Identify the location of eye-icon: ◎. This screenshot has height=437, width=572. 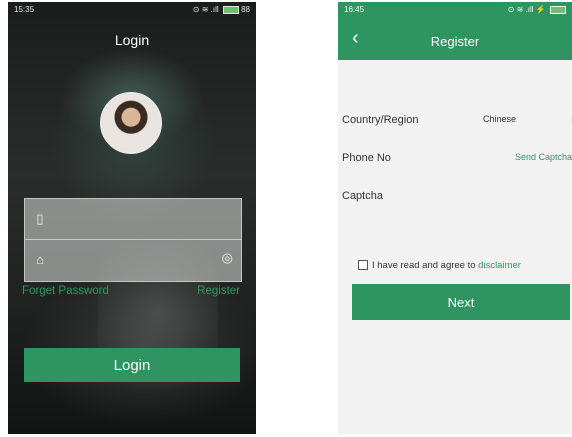
(227, 258).